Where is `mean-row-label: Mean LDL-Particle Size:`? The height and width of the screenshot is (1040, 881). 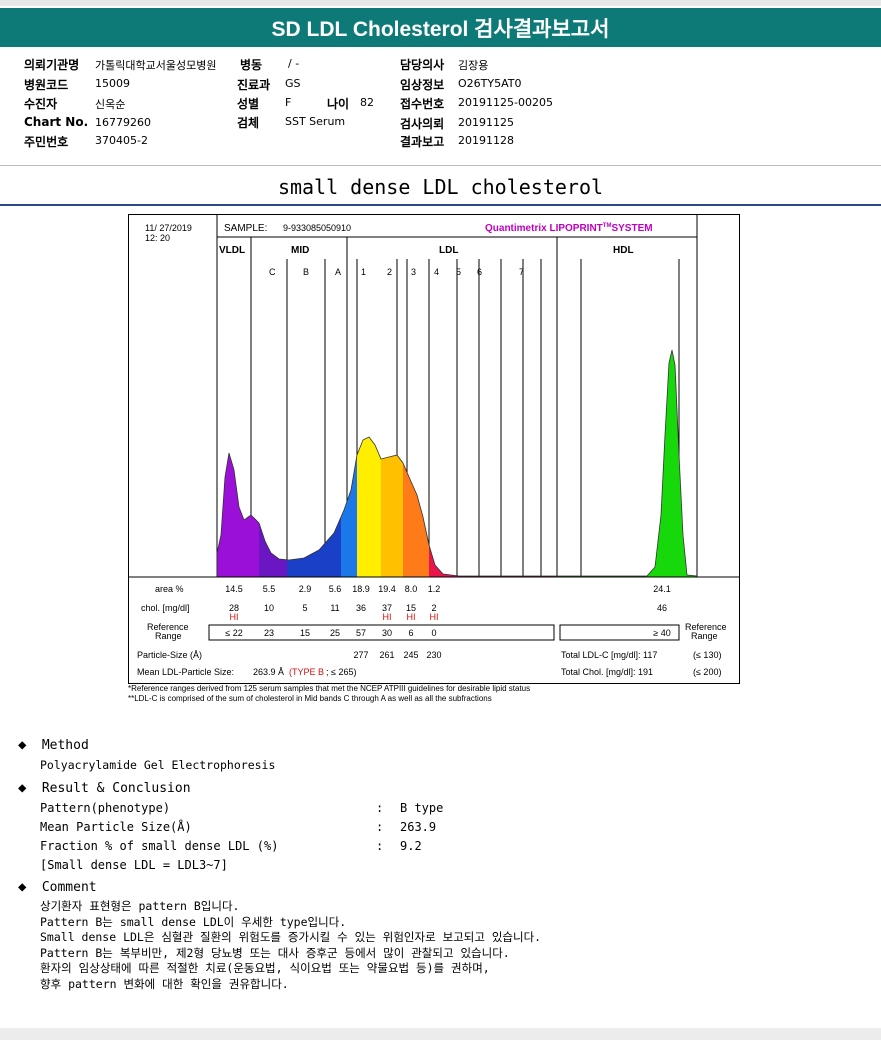 mean-row-label: Mean LDL-Particle Size: is located at coordinates (185, 672).